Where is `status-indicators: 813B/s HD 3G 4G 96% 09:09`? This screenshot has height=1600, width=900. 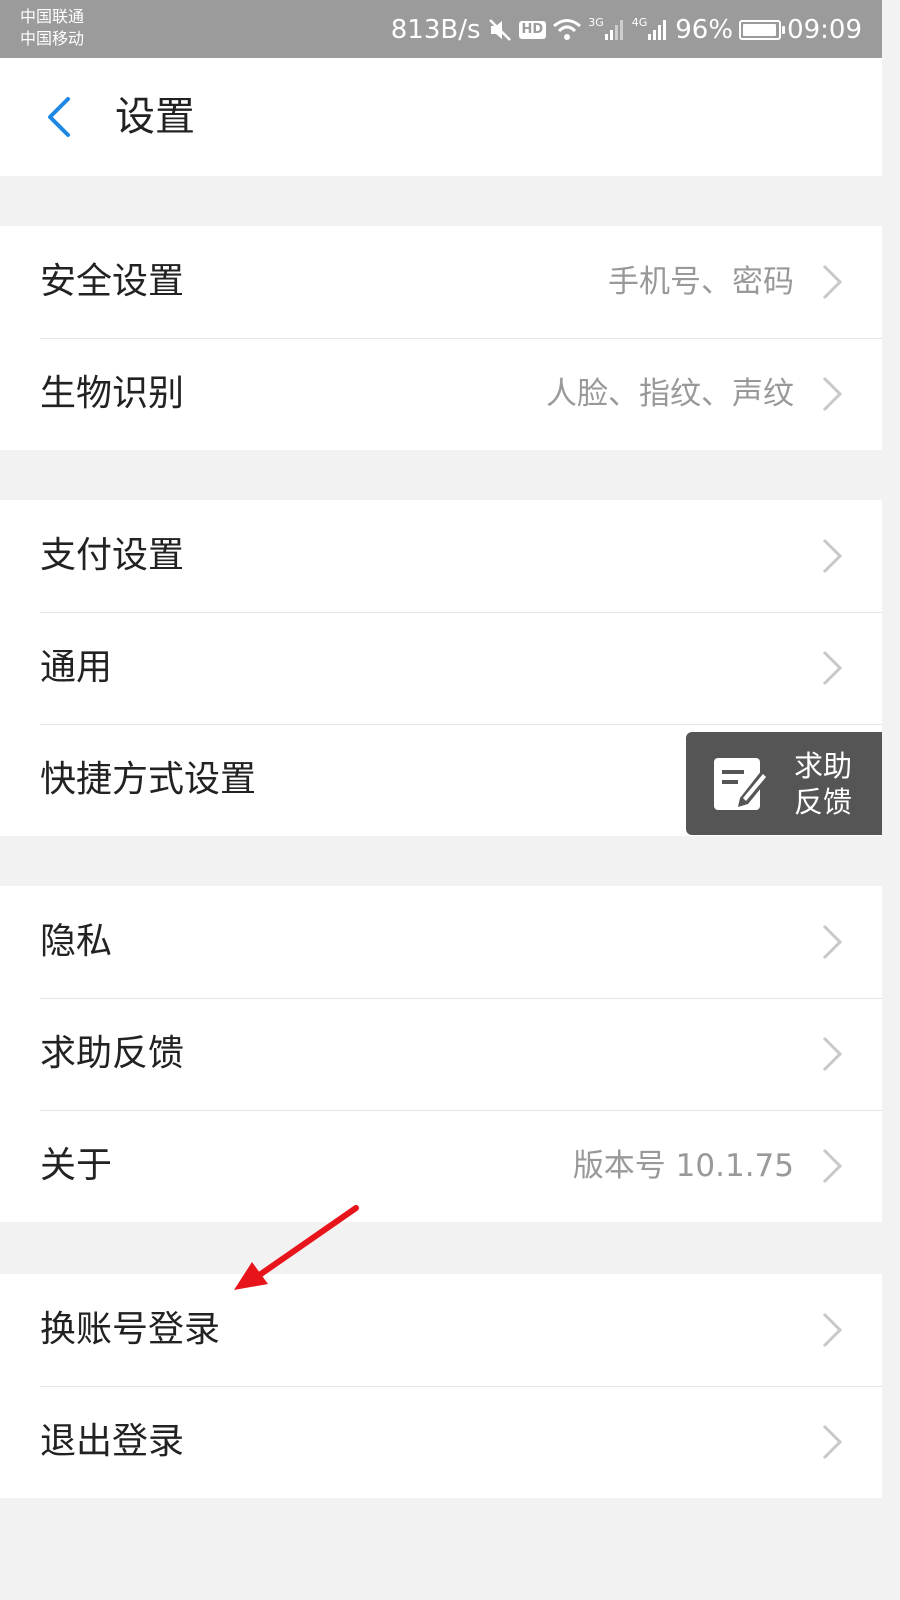 status-indicators: 813B/s HD 3G 4G 96% 09:09 is located at coordinates (626, 30).